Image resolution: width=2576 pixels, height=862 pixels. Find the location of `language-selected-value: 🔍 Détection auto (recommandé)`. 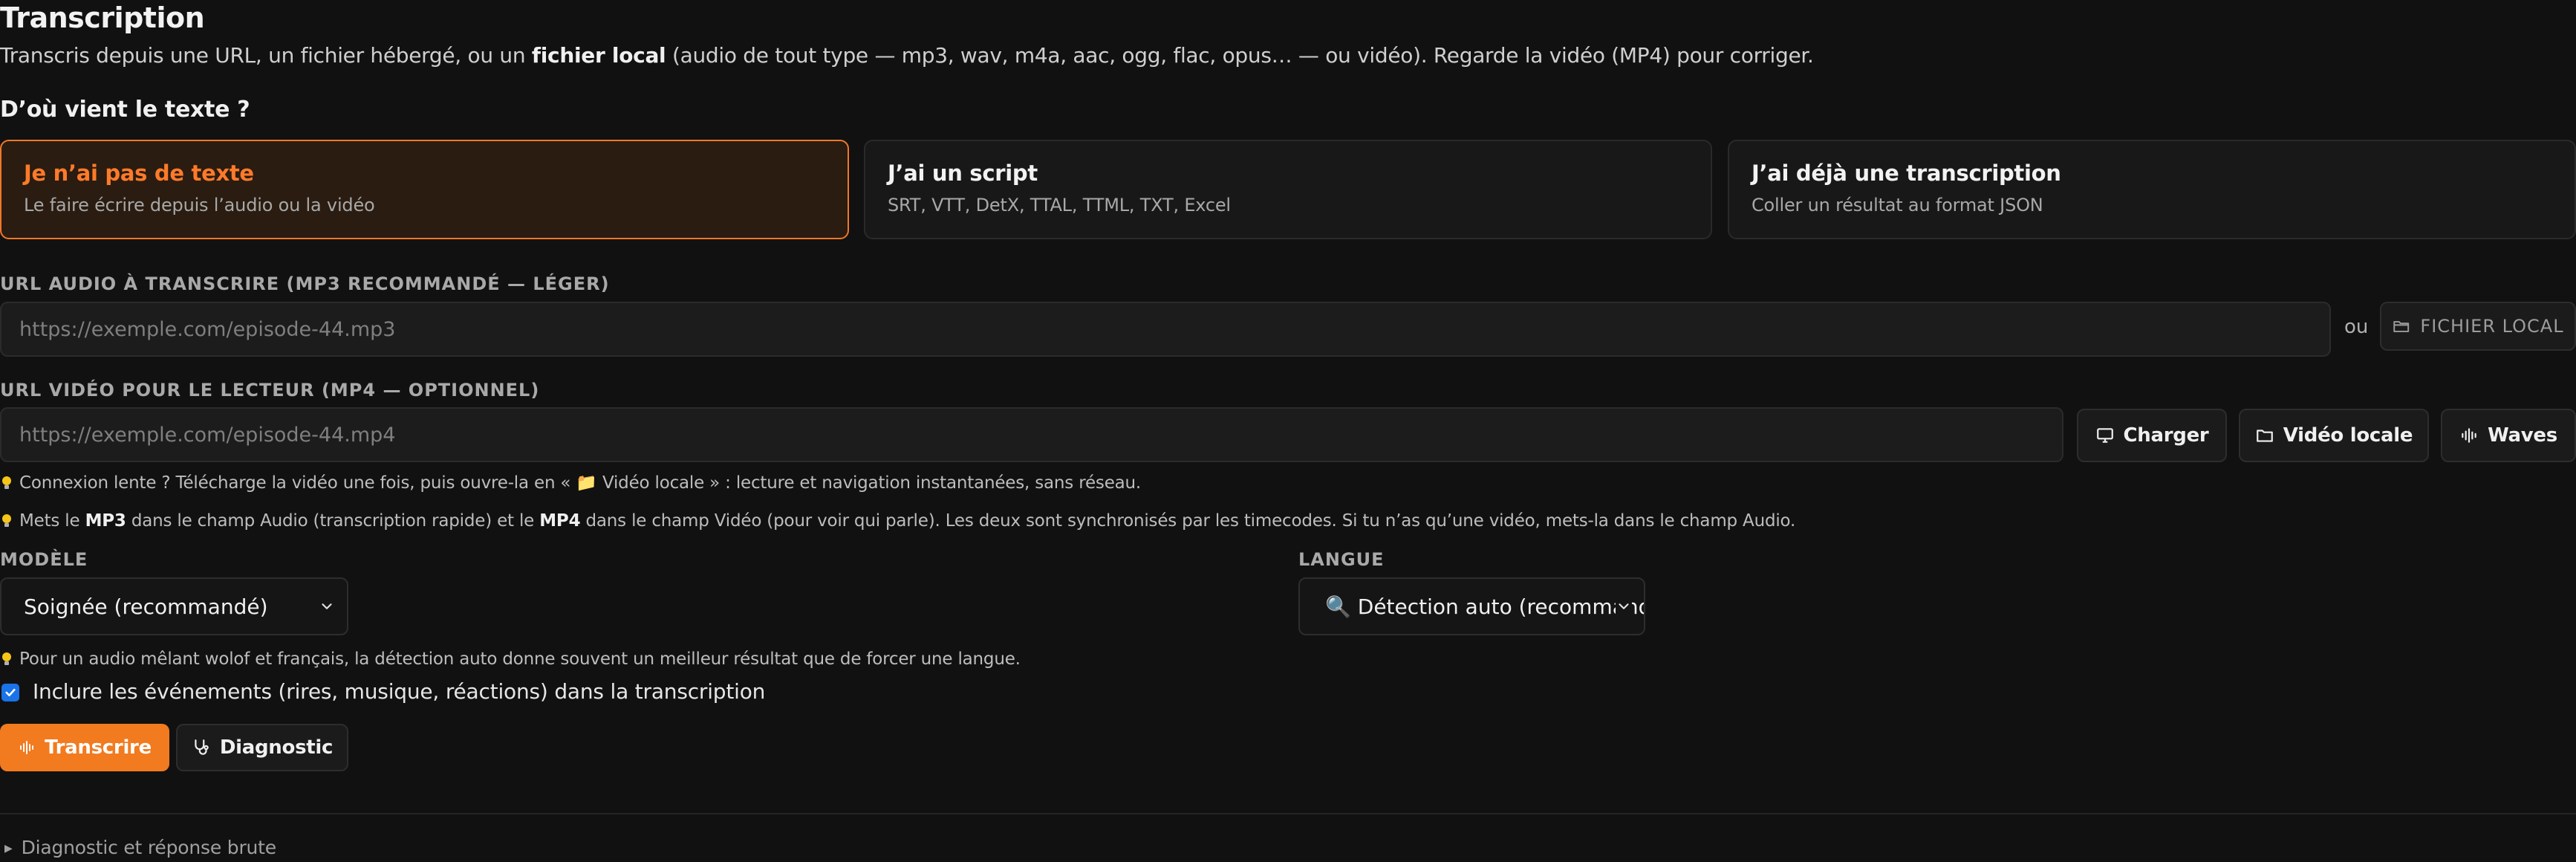

language-selected-value: 🔍 Détection auto (recommandé) is located at coordinates (1485, 606).